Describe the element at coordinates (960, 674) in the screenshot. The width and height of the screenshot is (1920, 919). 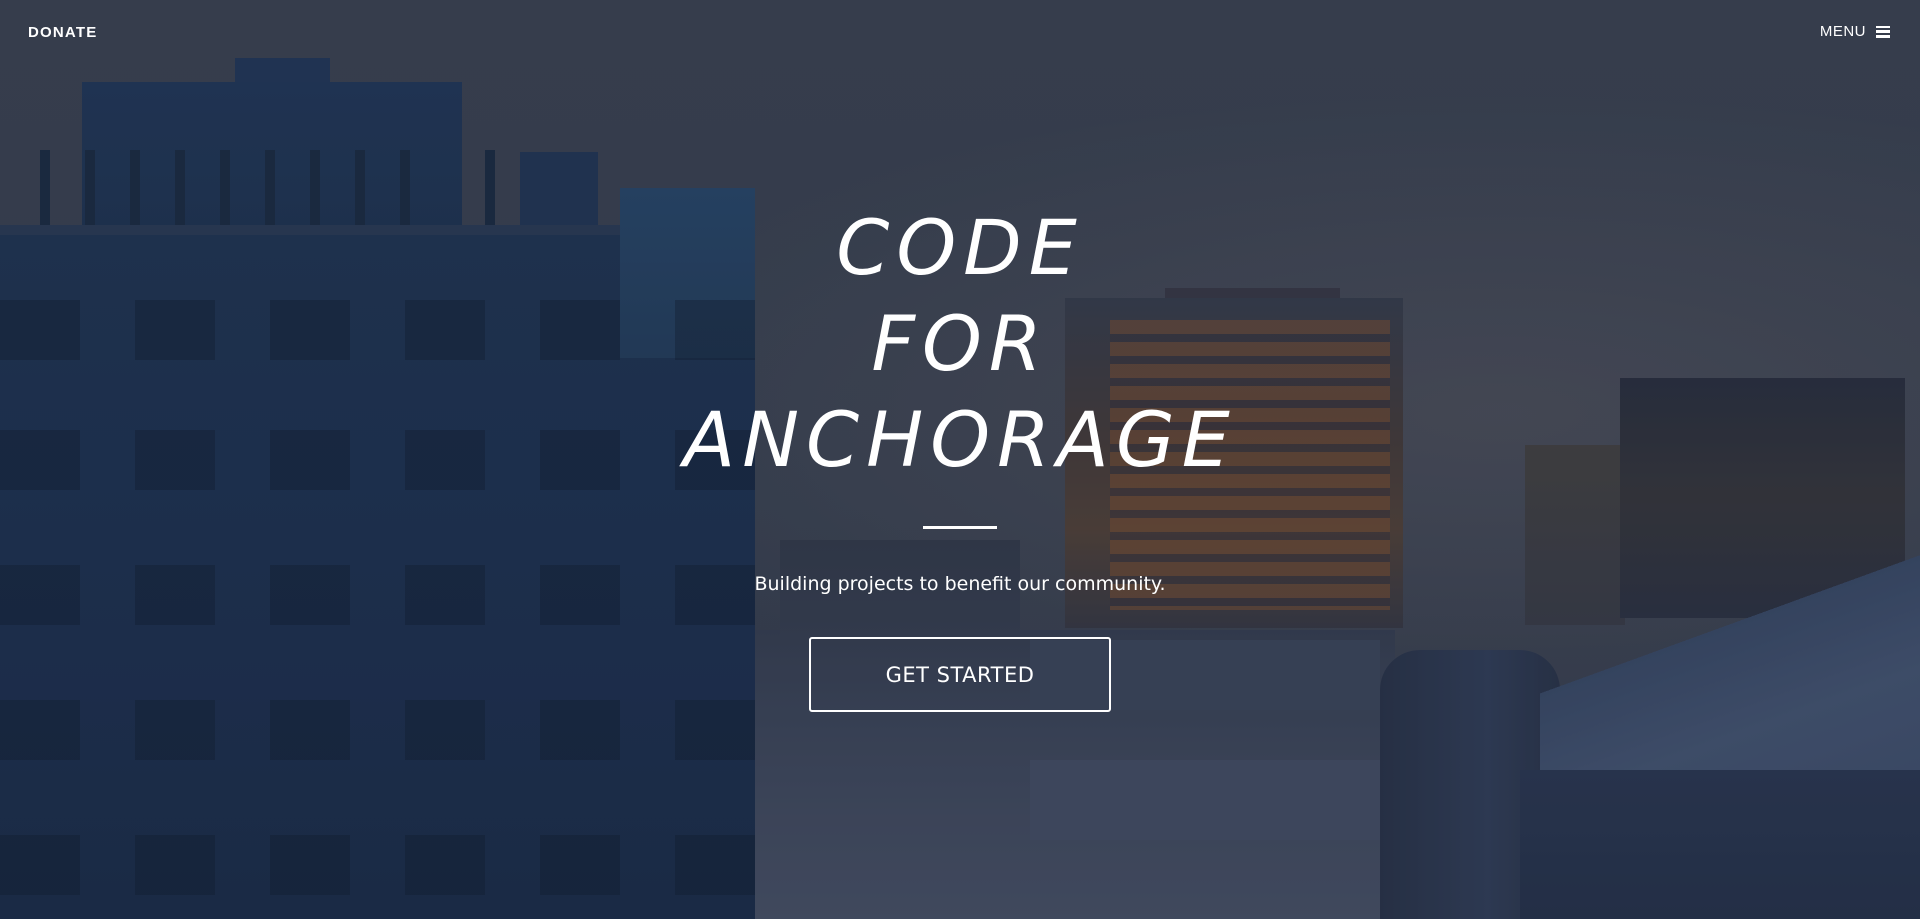
I see `get-started-button: GET STARTED` at that location.